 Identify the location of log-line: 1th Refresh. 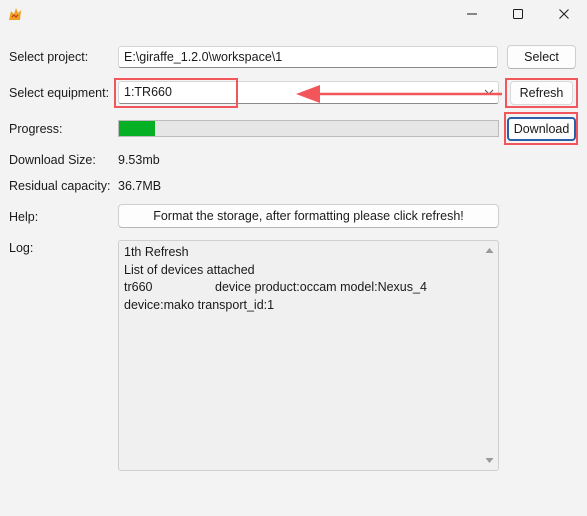
(156, 252).